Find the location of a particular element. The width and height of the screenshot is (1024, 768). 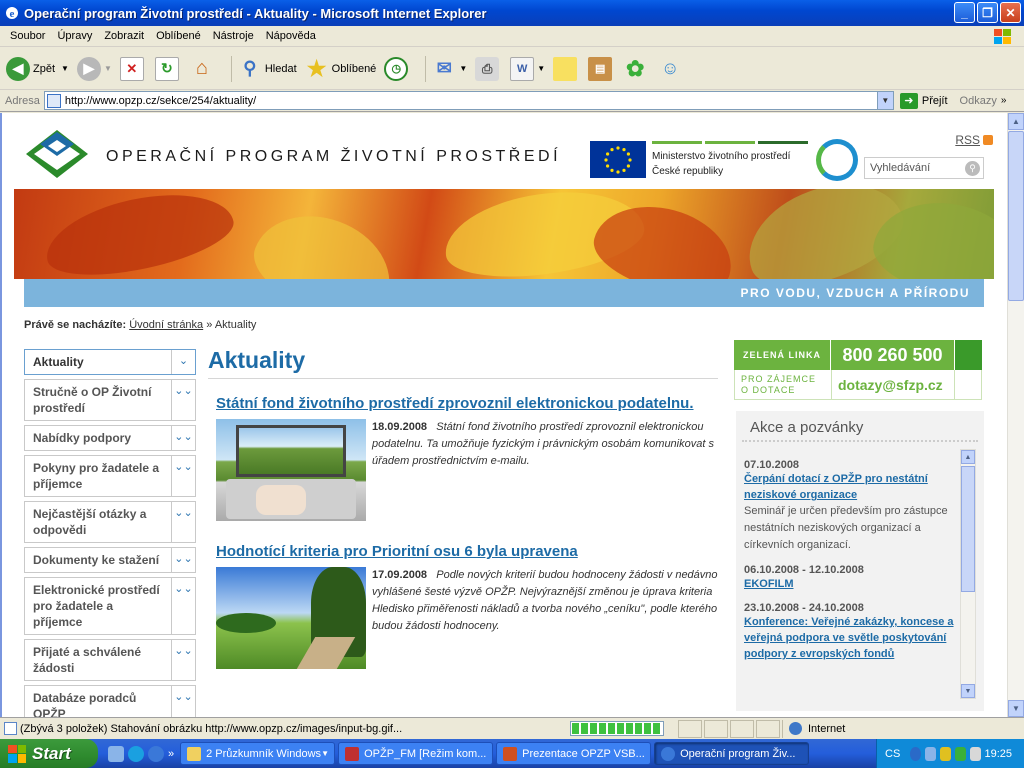

start-button: Start is located at coordinates (49, 753).